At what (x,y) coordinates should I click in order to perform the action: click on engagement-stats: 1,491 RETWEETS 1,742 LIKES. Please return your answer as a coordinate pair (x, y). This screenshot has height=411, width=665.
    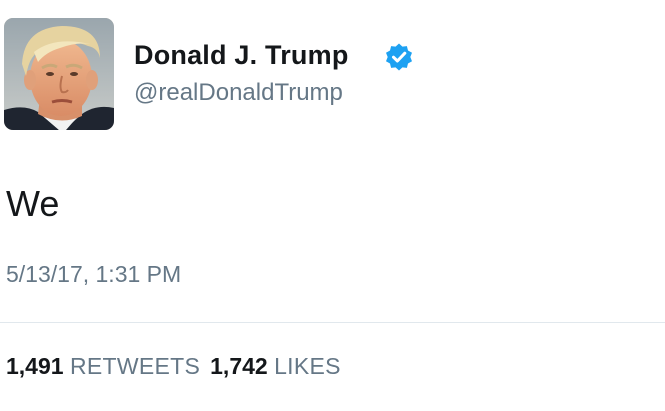
    Looking at the image, I should click on (173, 366).